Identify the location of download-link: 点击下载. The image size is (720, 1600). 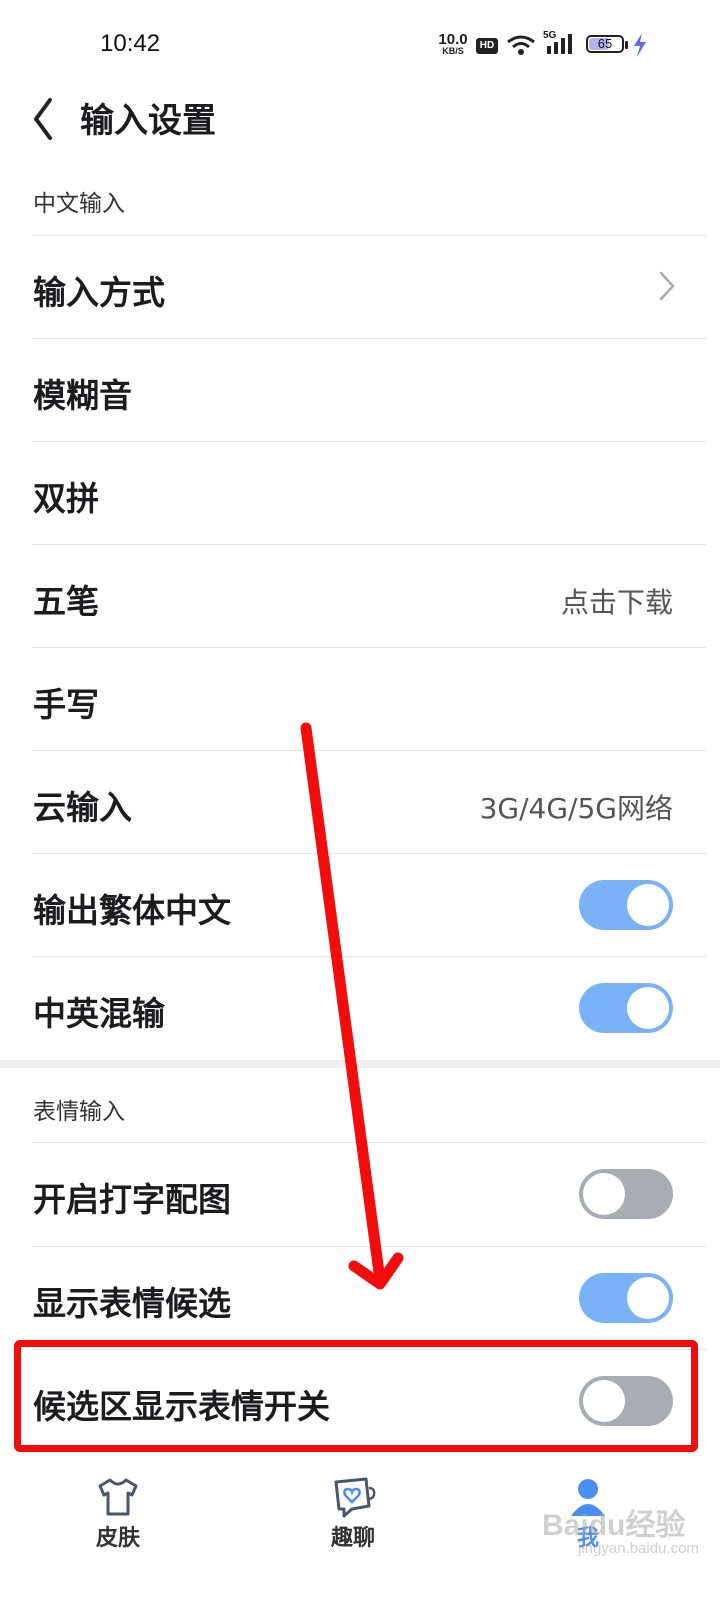
(617, 601).